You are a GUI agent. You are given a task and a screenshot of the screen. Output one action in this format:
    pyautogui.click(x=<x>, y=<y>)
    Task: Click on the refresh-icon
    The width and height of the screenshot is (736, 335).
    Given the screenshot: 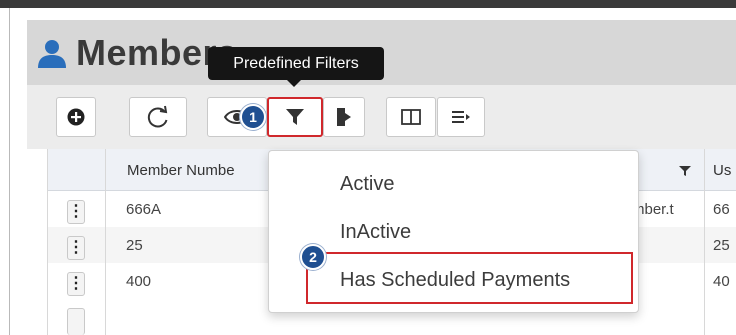 What is the action you would take?
    pyautogui.click(x=157, y=116)
    